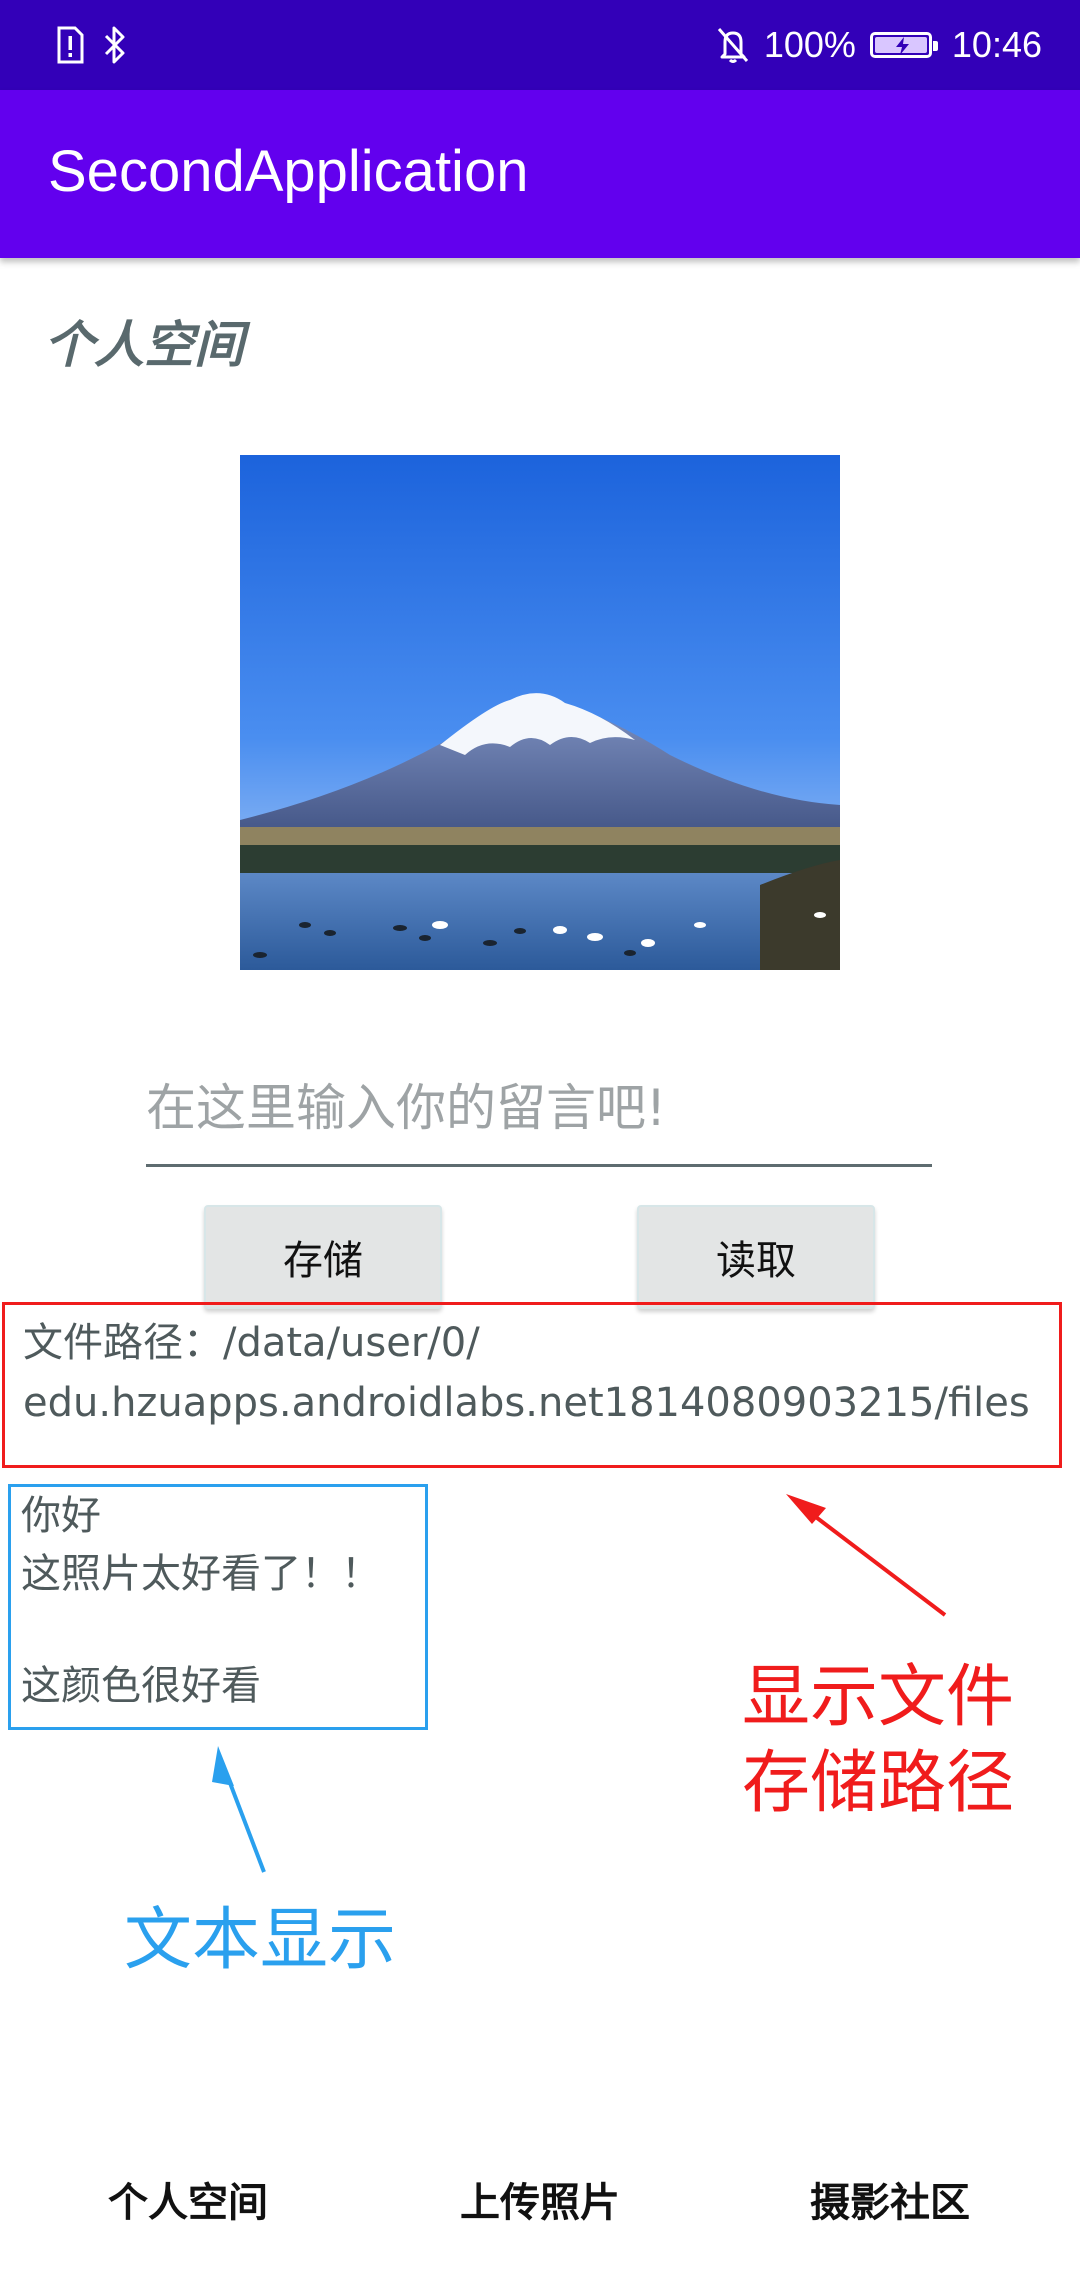 This screenshot has height=2280, width=1080. Describe the element at coordinates (201, 1574) in the screenshot. I see `content-line-2: 这照片太好看了！！` at that location.